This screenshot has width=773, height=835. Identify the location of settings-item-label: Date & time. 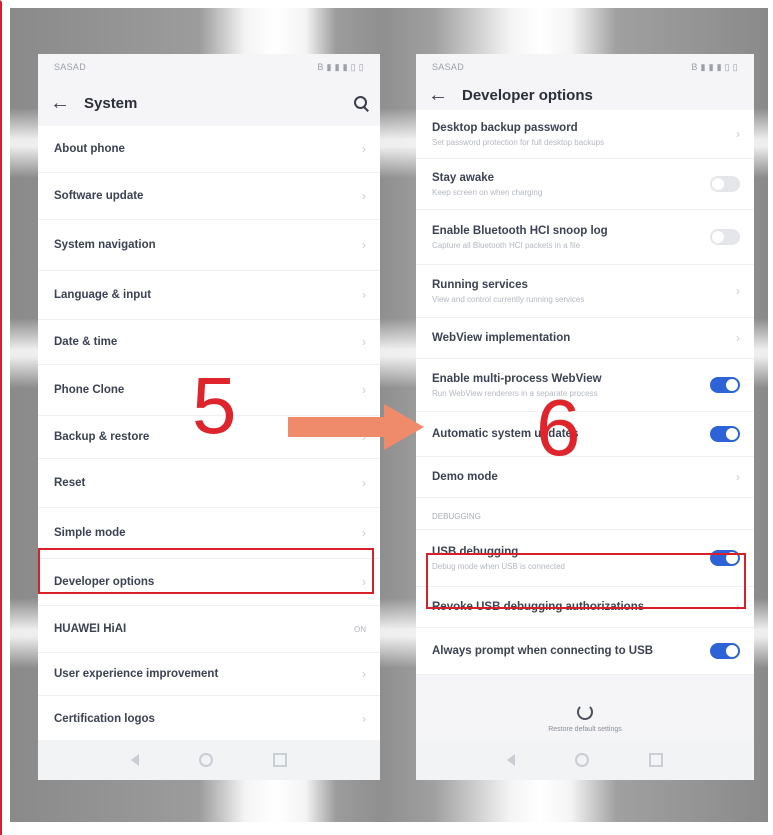
(86, 342).